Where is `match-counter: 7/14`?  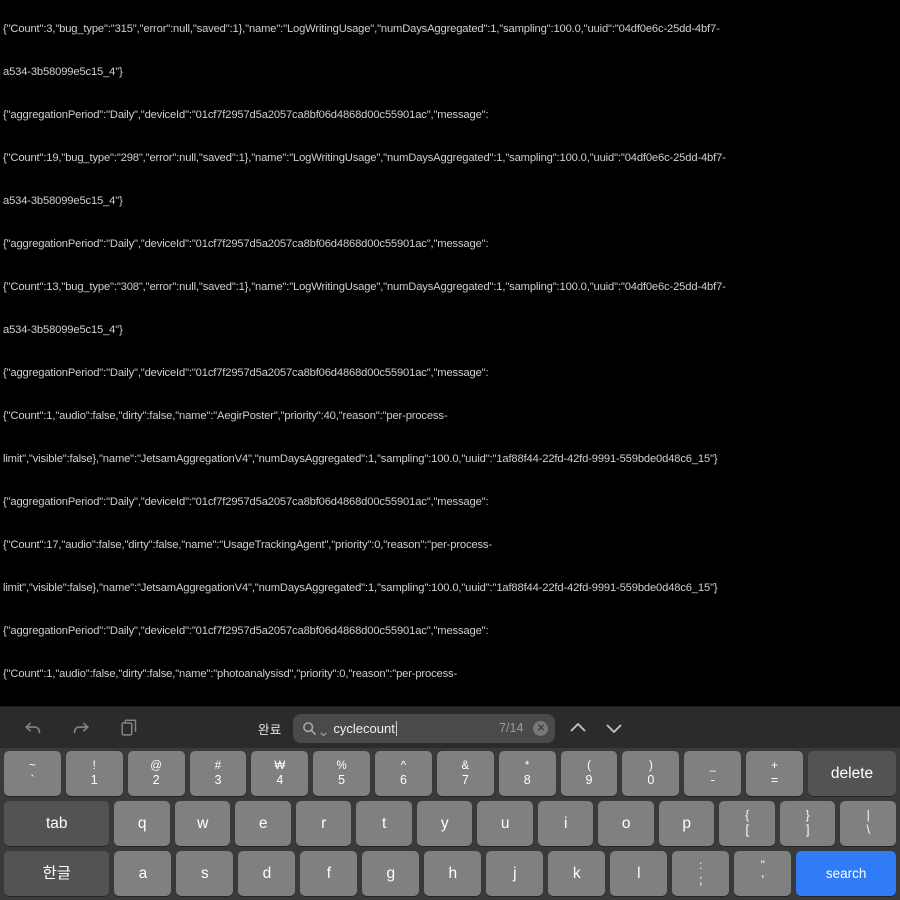
match-counter: 7/14 is located at coordinates (511, 728).